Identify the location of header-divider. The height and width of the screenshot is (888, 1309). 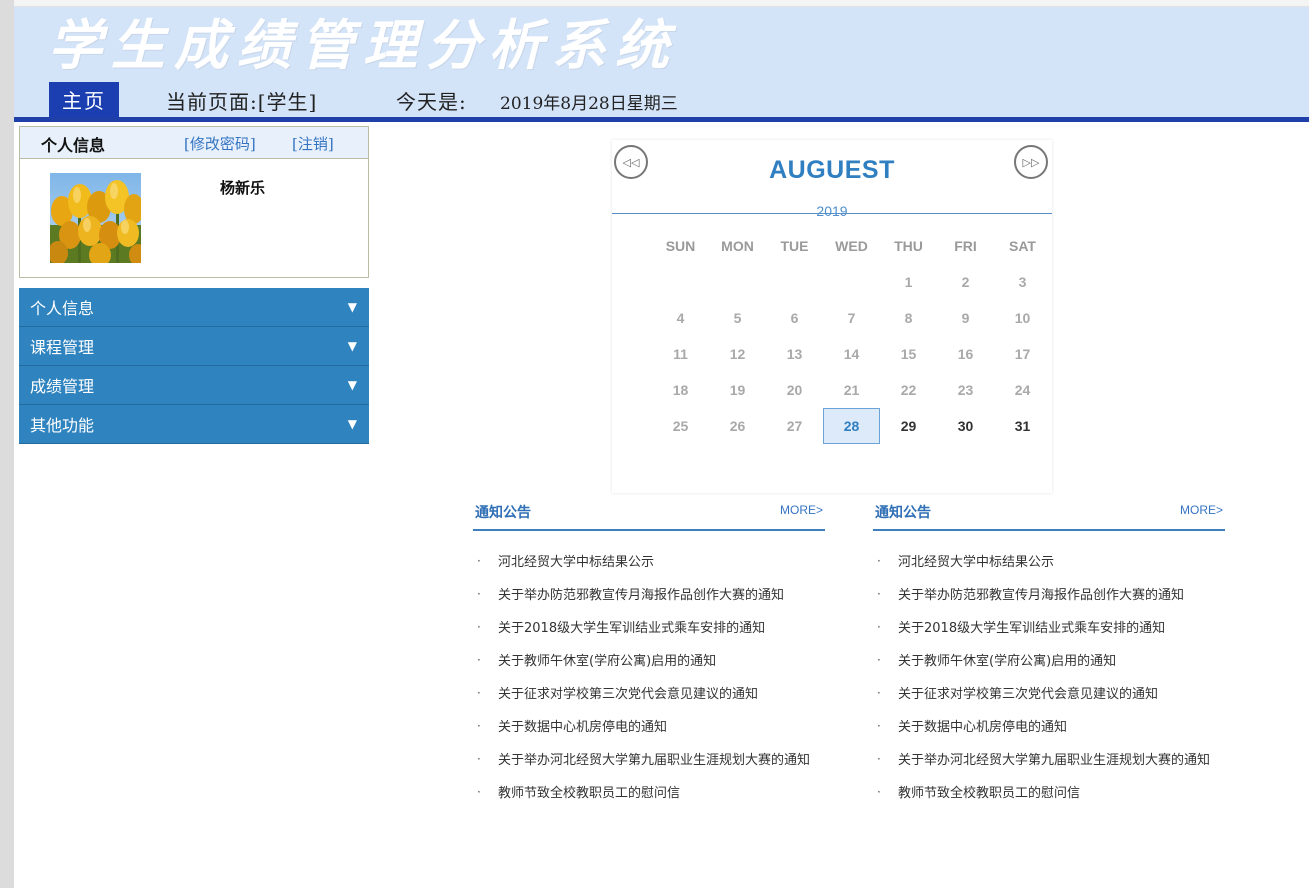
(661, 119).